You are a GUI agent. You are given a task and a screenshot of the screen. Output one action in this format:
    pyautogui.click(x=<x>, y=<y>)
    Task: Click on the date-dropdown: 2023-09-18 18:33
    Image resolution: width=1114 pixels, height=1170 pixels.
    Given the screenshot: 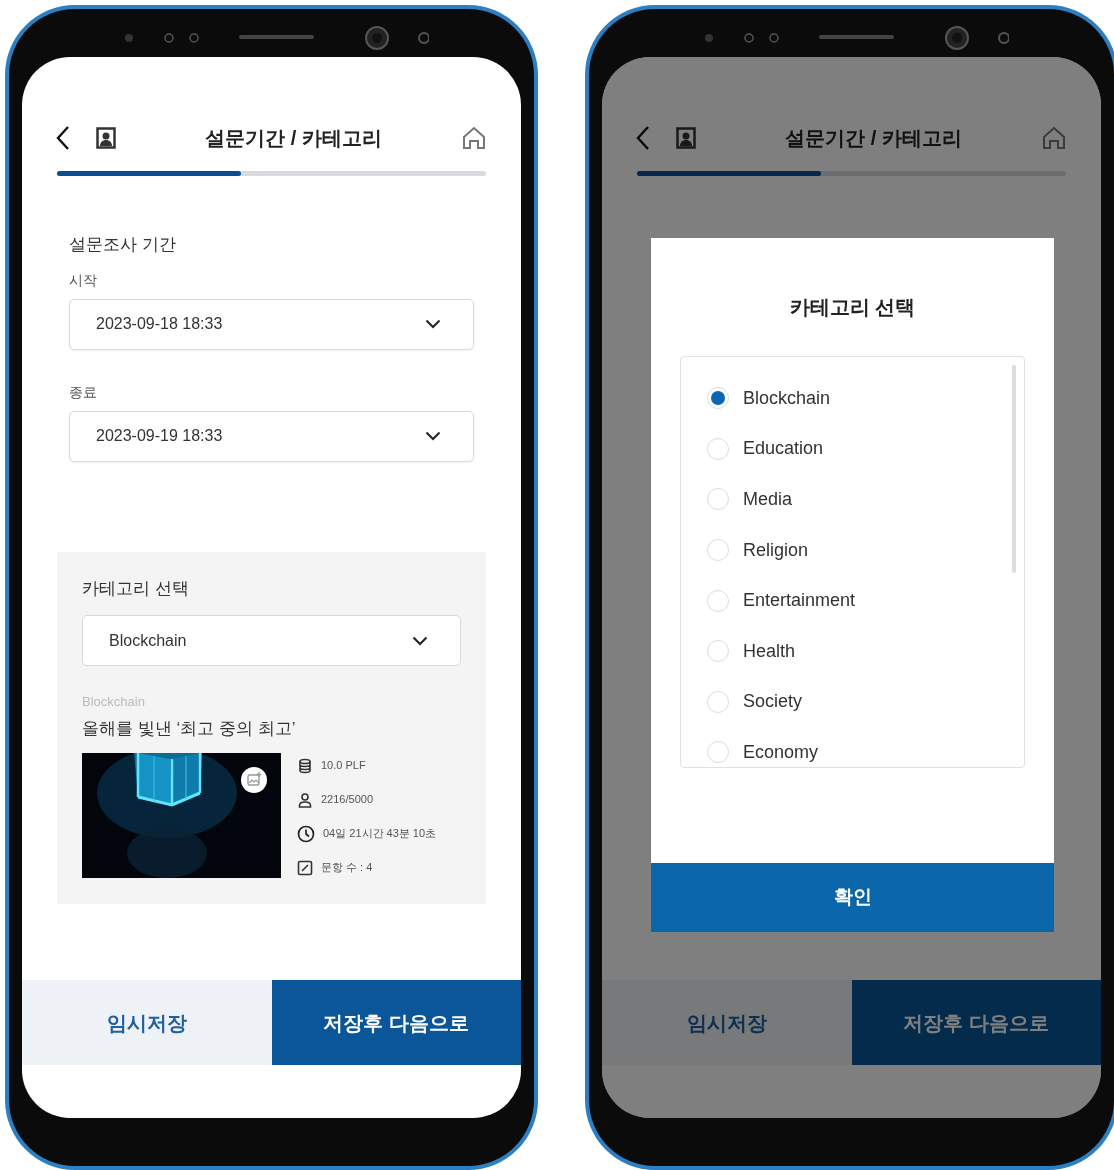 What is the action you would take?
    pyautogui.click(x=271, y=324)
    